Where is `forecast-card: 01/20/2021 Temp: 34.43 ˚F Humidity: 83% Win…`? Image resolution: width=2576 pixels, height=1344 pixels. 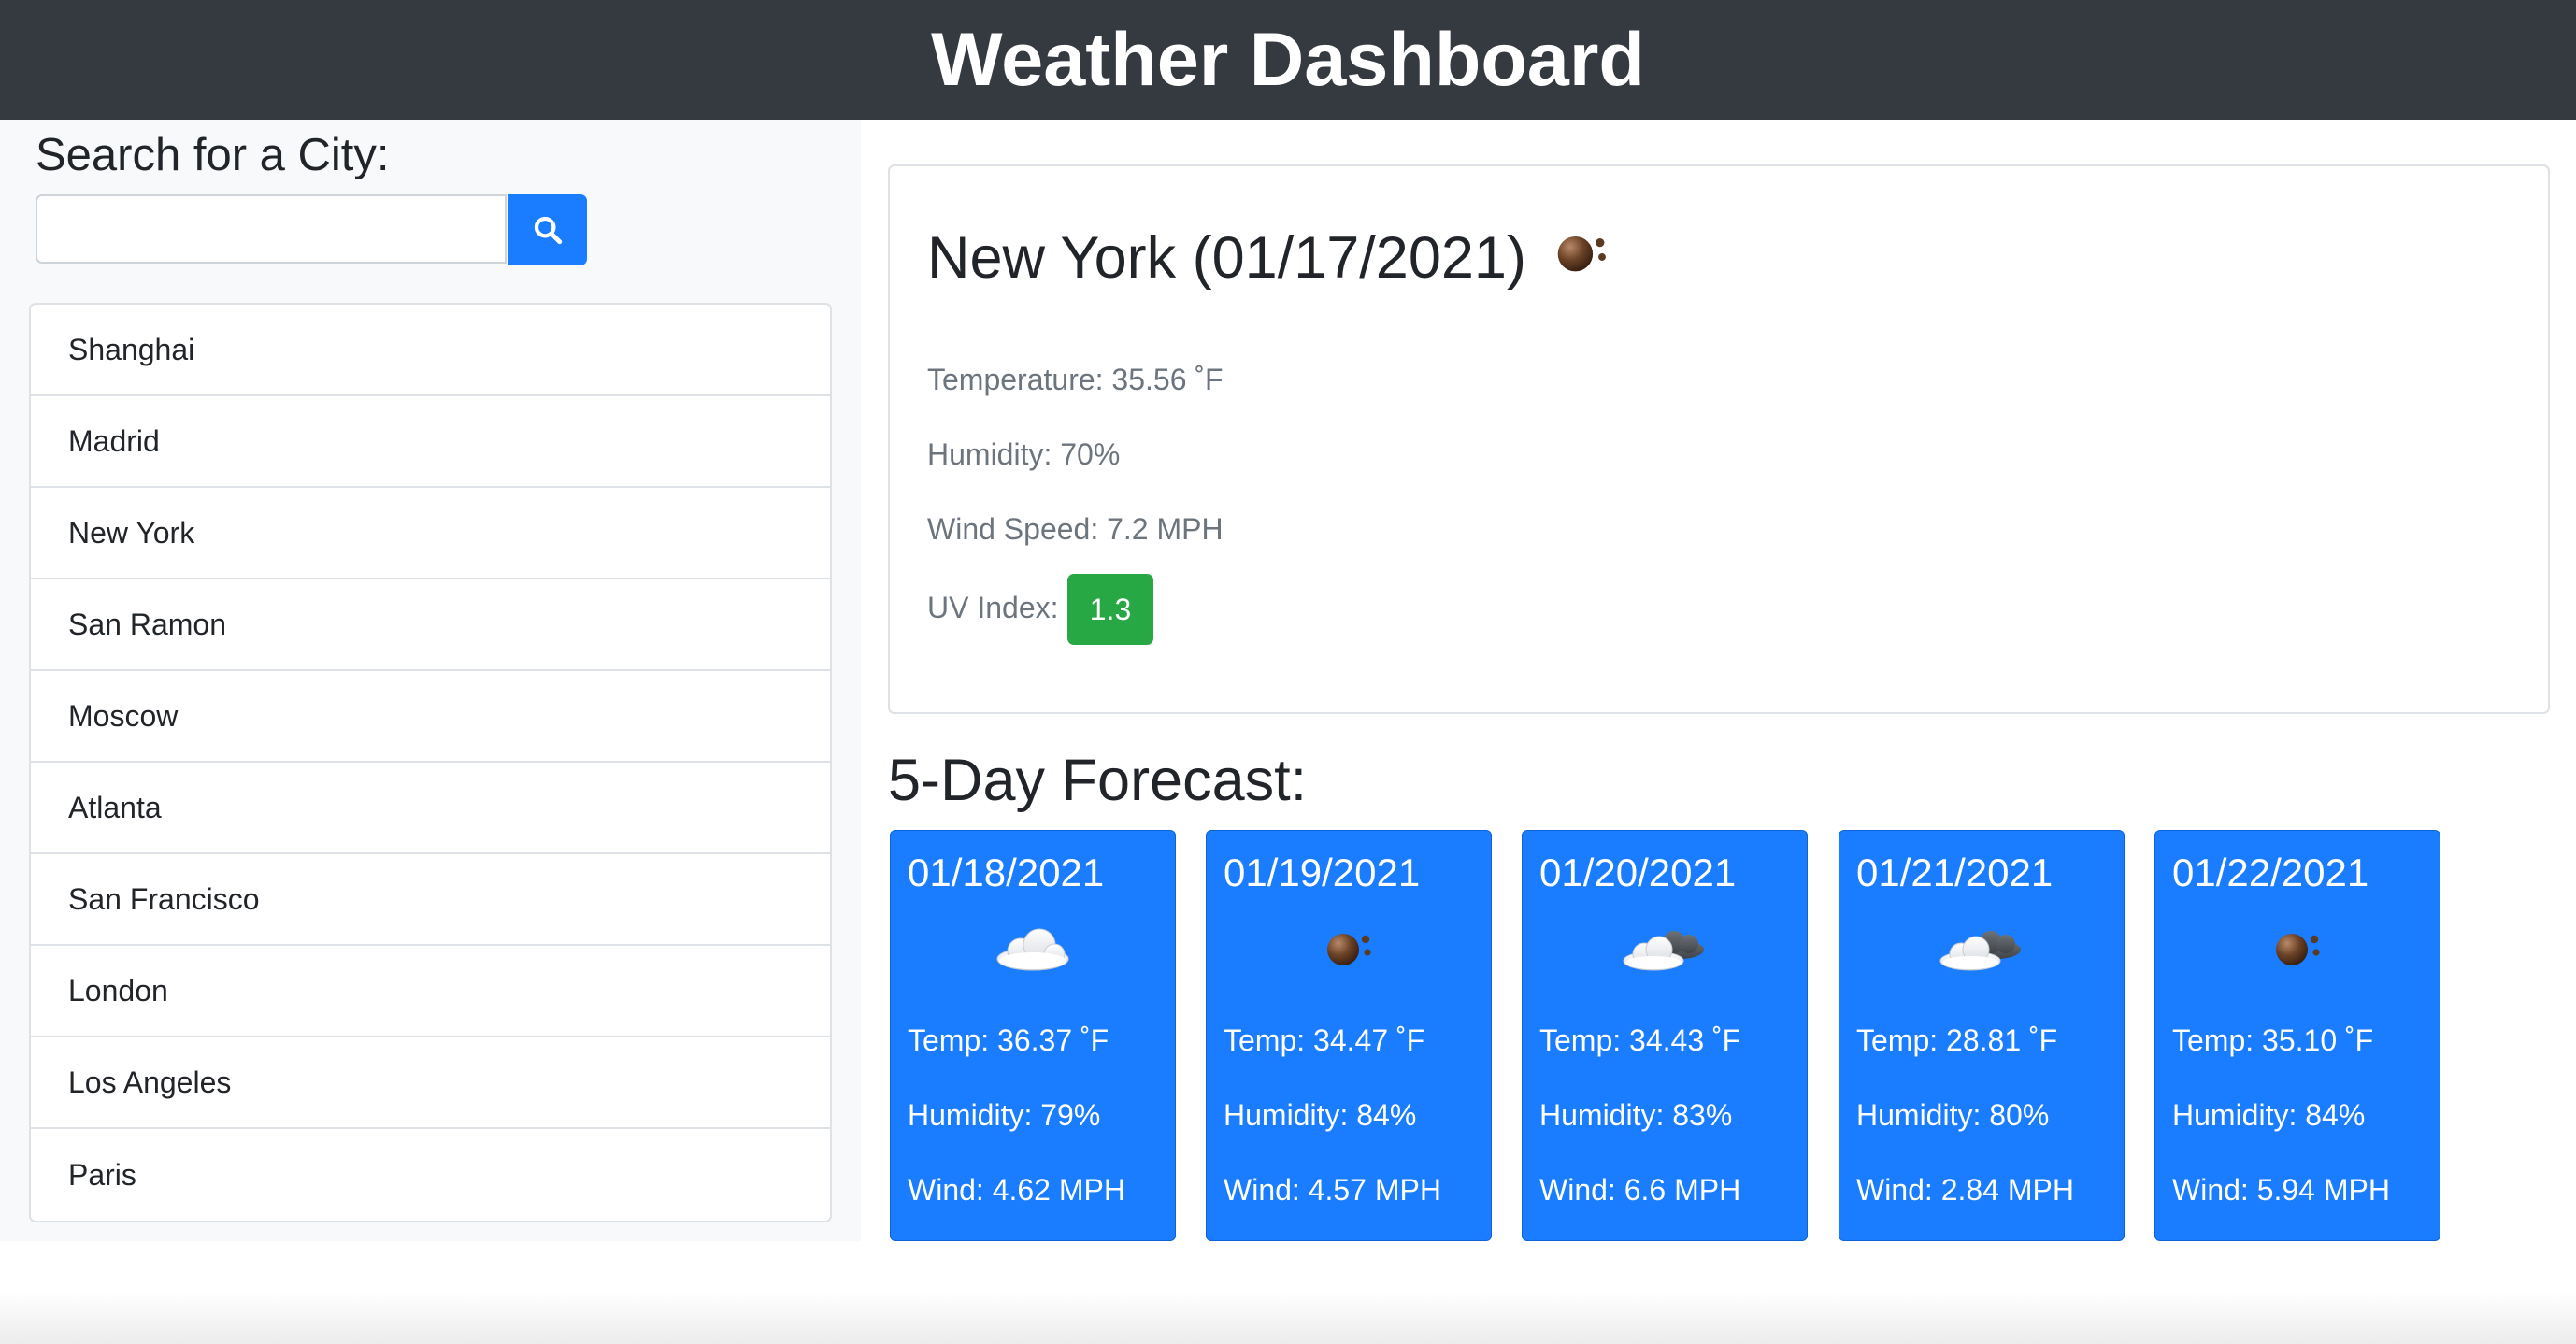 forecast-card: 01/20/2021 Temp: 34.43 ˚F Humidity: 83% Win… is located at coordinates (1665, 1035).